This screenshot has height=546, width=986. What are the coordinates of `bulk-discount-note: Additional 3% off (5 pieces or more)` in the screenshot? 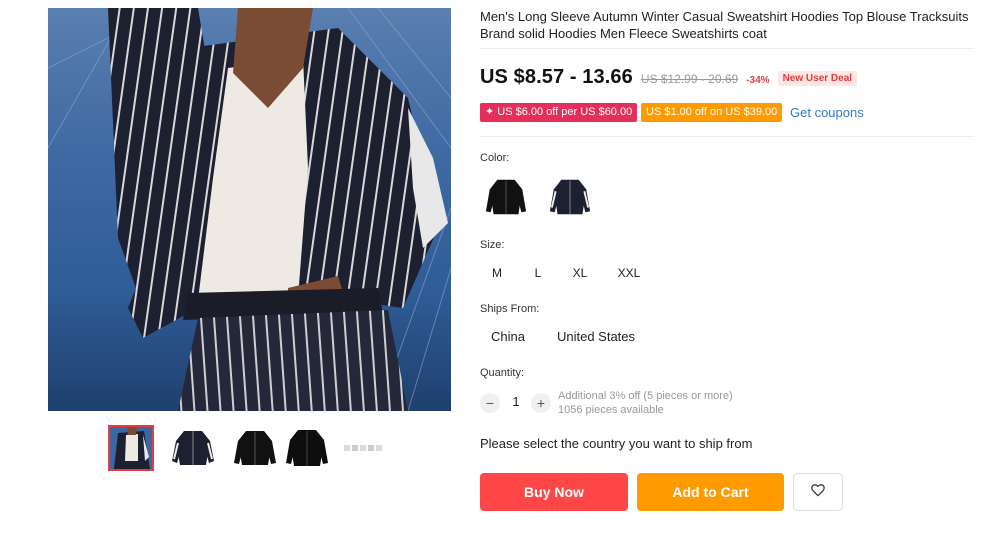 It's located at (645, 396).